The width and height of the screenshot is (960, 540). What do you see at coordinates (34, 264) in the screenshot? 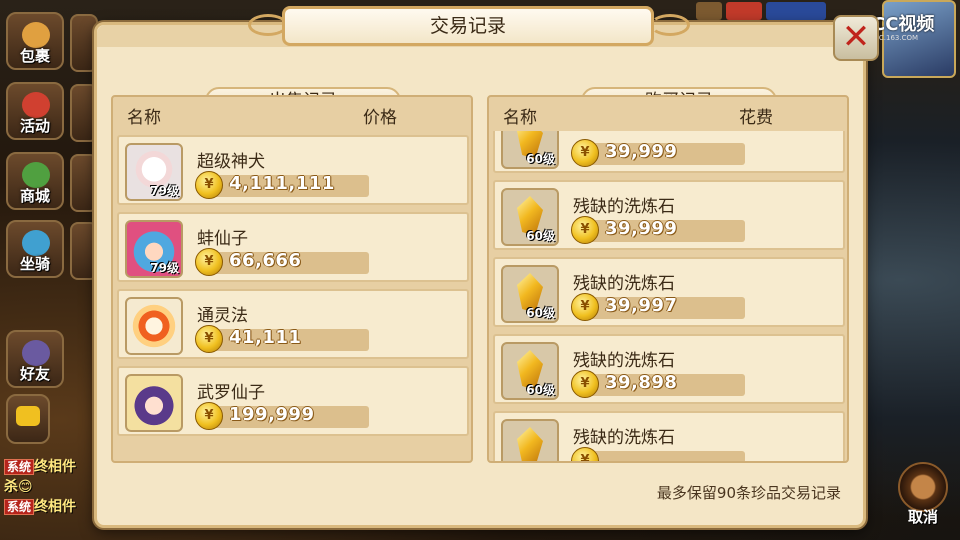
I see `menu-label: 坐骑` at bounding box center [34, 264].